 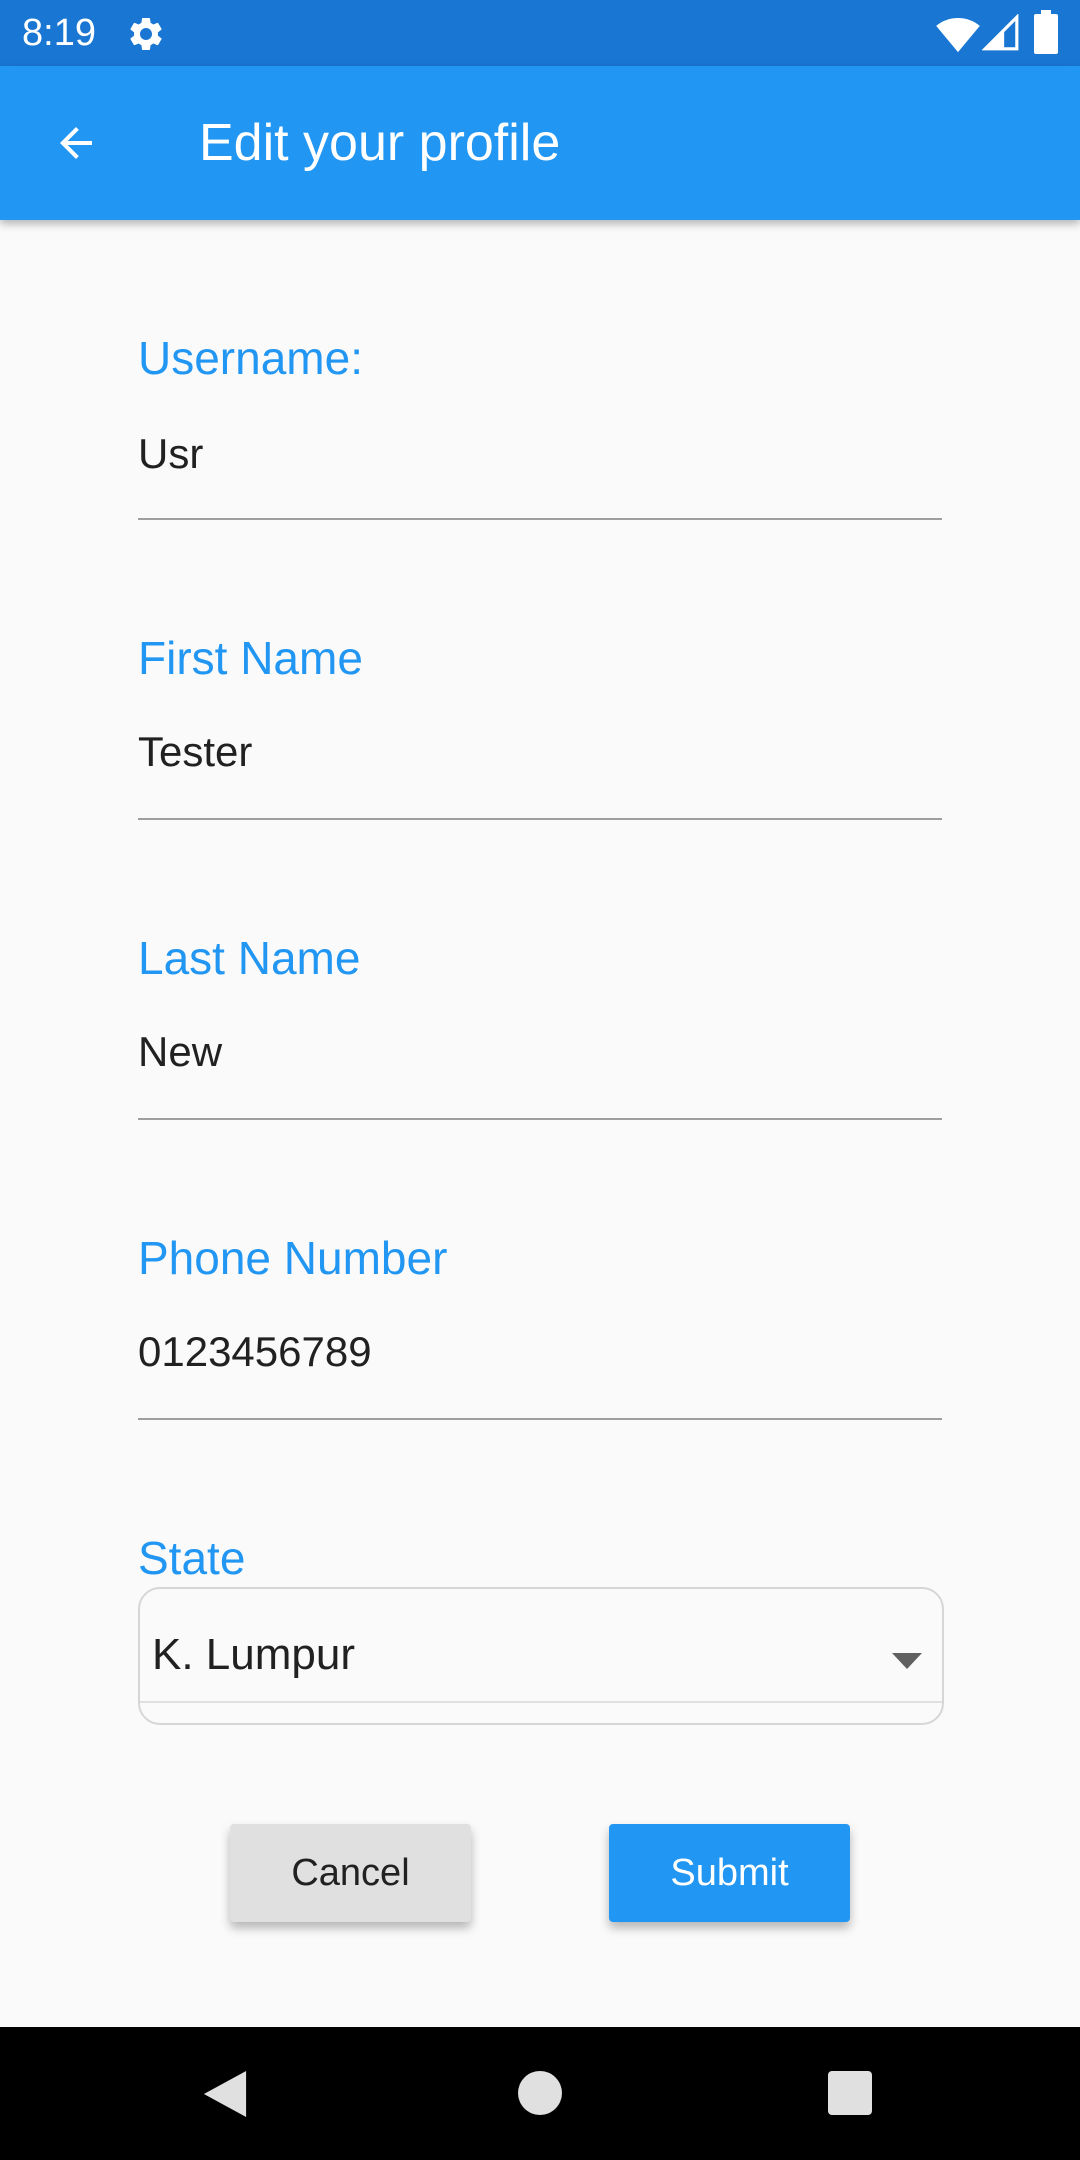 What do you see at coordinates (250, 658) in the screenshot?
I see `first-name-label: First Name` at bounding box center [250, 658].